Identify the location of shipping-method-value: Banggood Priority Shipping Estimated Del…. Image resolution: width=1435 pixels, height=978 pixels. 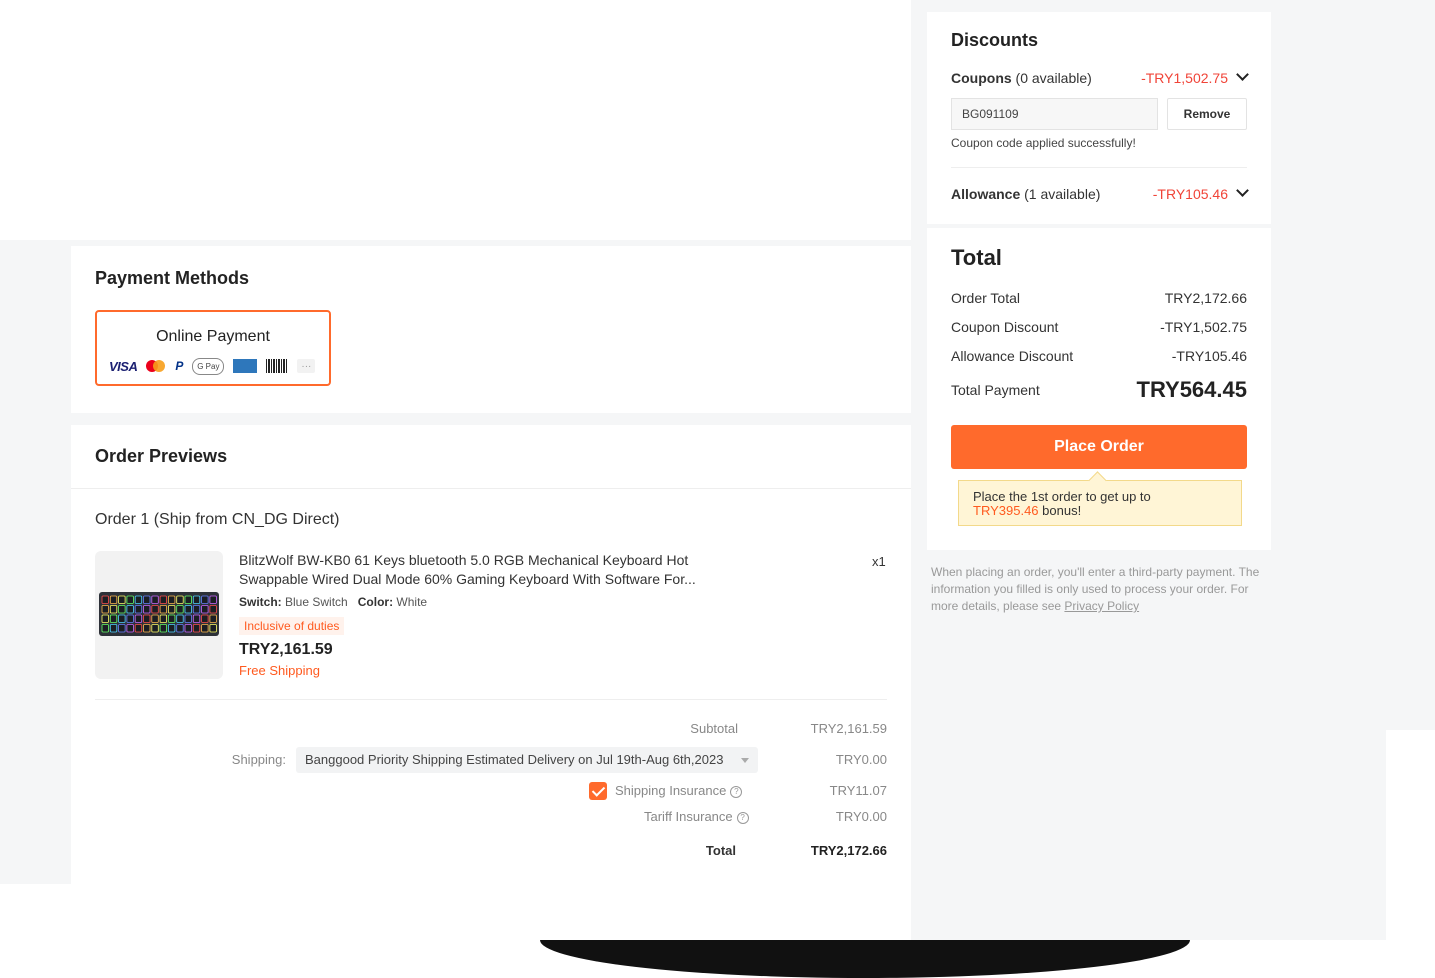
(514, 759).